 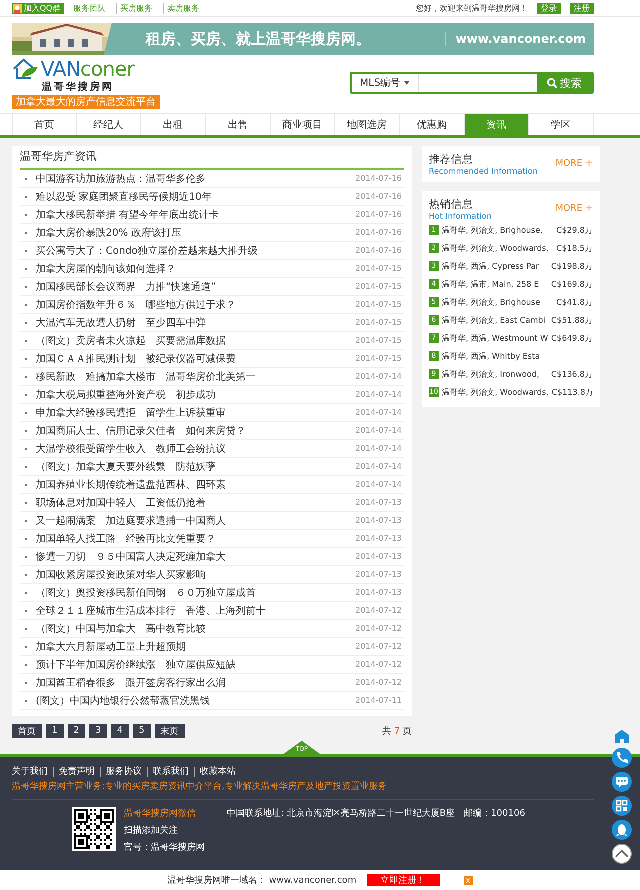 I want to click on news-link: 惨遭一刀切 ９５中国富人决定死缠加拿大, so click(x=193, y=557).